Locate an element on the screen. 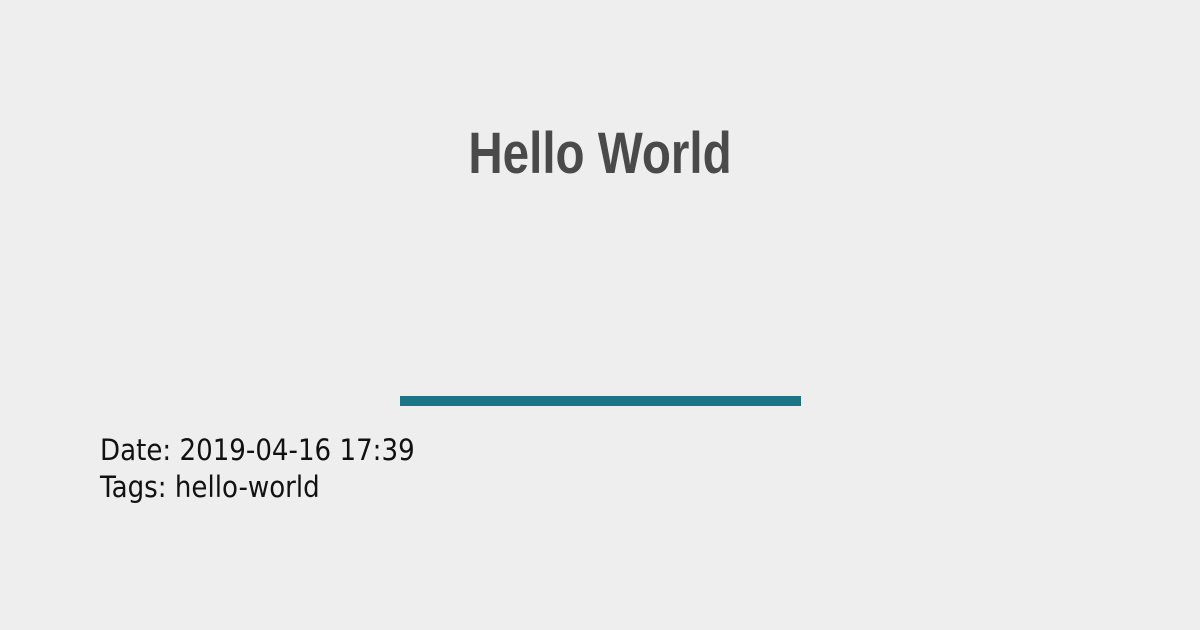 This screenshot has width=1200, height=630. tag-hello-world: hello-world is located at coordinates (247, 487).